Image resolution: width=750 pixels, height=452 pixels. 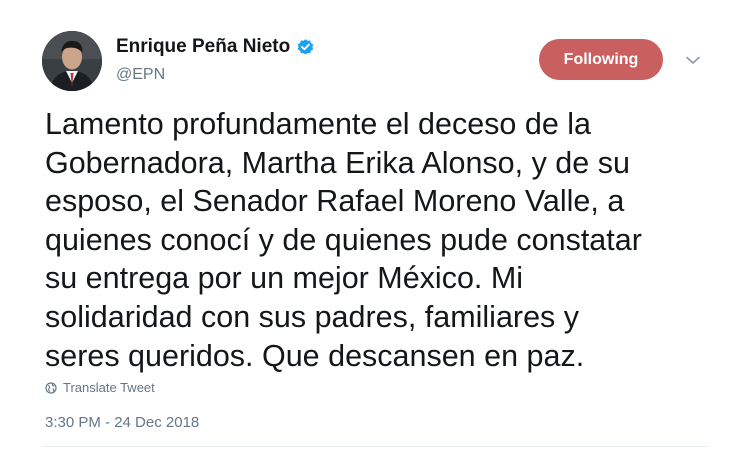 What do you see at coordinates (375, 446) in the screenshot?
I see `divider` at bounding box center [375, 446].